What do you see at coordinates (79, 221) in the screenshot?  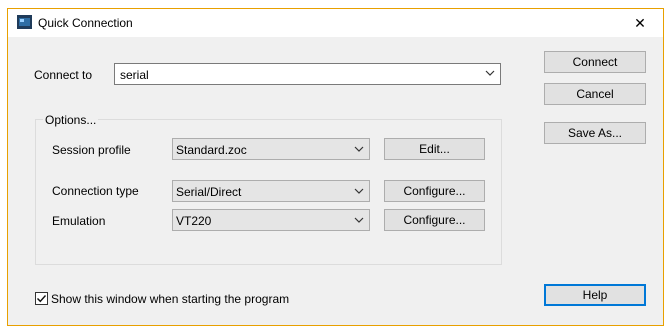 I see `emulation-label: Emulation` at bounding box center [79, 221].